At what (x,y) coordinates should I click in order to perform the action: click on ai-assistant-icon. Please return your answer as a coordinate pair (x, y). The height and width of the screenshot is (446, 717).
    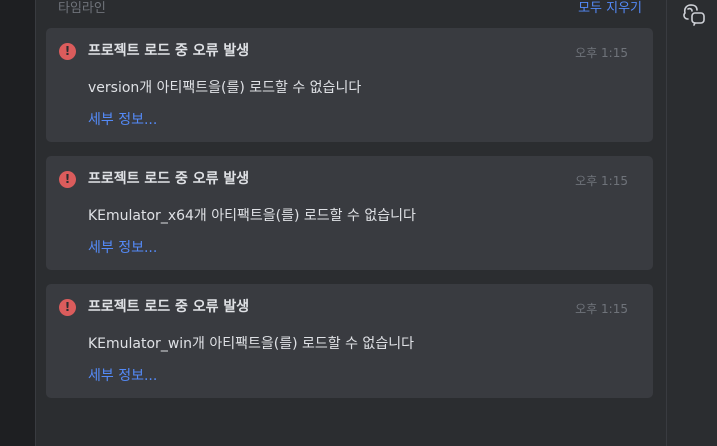
    Looking at the image, I should click on (694, 14).